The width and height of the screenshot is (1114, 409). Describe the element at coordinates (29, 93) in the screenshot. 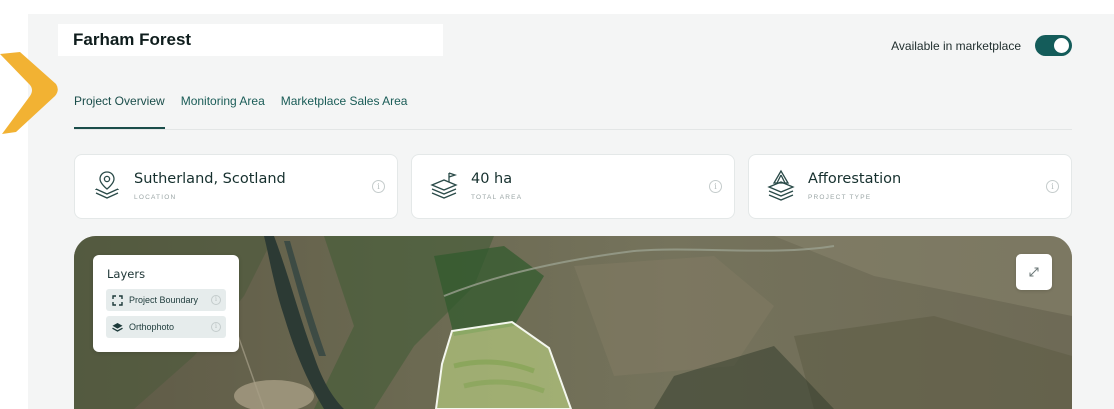

I see `pointer-arrow-icon` at that location.